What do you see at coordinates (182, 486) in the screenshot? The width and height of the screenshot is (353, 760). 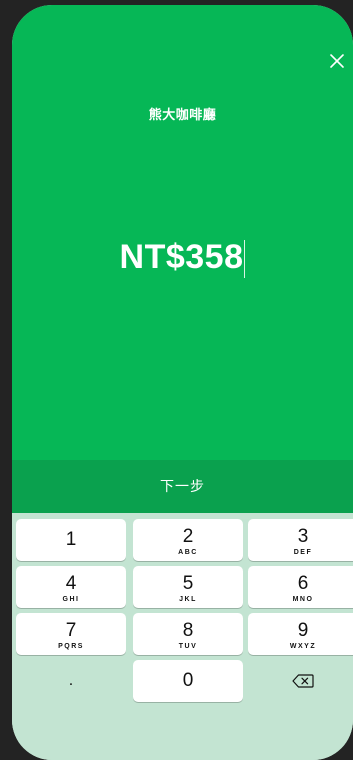 I see `next-step-button: 下一步` at bounding box center [182, 486].